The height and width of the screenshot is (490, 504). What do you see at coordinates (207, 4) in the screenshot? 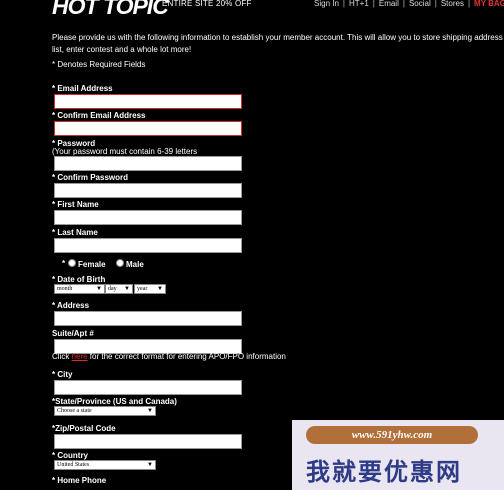
I see `promo-banner: ENTIRE SITE 20% OFF` at bounding box center [207, 4].